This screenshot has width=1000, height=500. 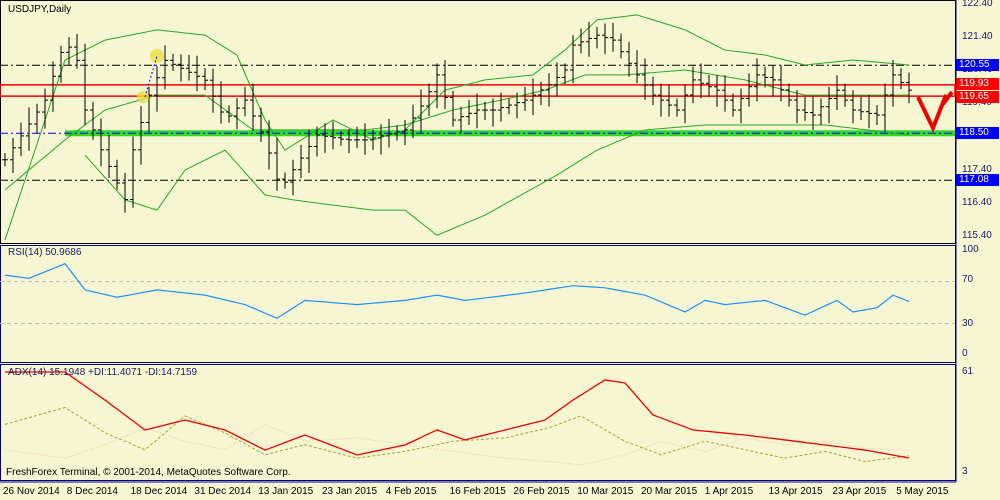 What do you see at coordinates (977, 37) in the screenshot?
I see `price-axis-label: 121.40` at bounding box center [977, 37].